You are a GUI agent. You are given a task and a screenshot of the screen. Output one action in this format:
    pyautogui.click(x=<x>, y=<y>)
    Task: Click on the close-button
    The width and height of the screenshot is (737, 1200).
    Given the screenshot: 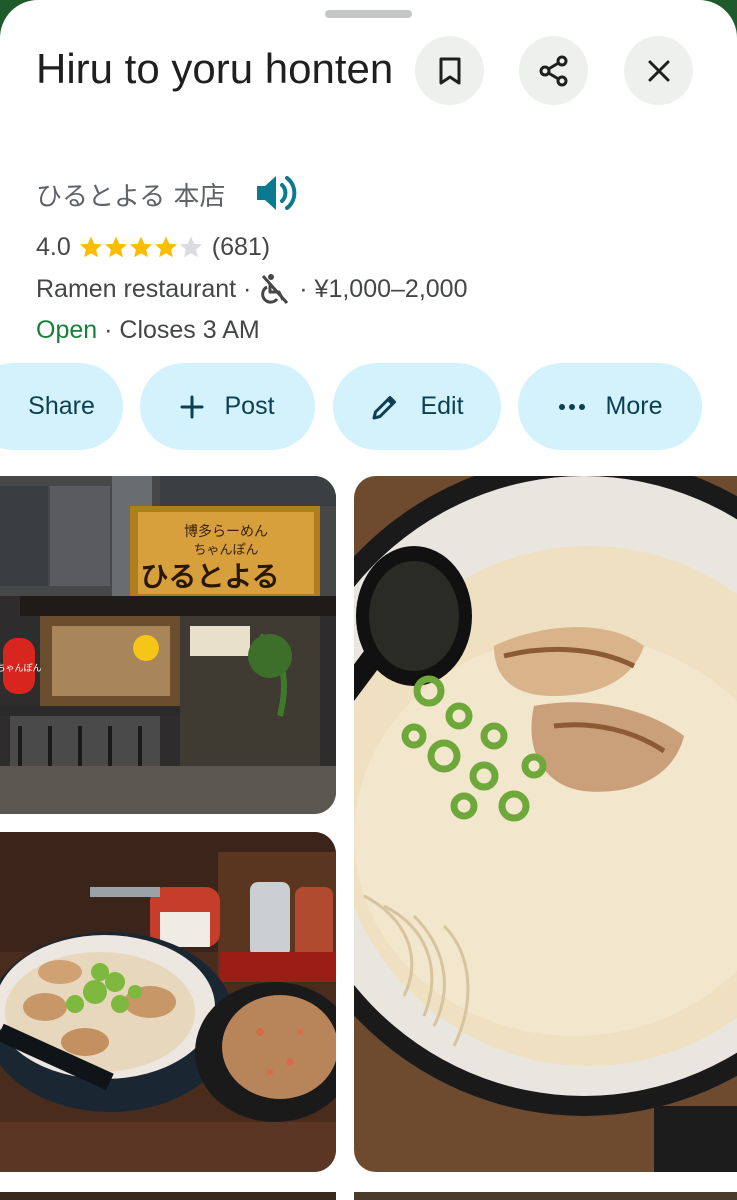 What is the action you would take?
    pyautogui.click(x=658, y=70)
    